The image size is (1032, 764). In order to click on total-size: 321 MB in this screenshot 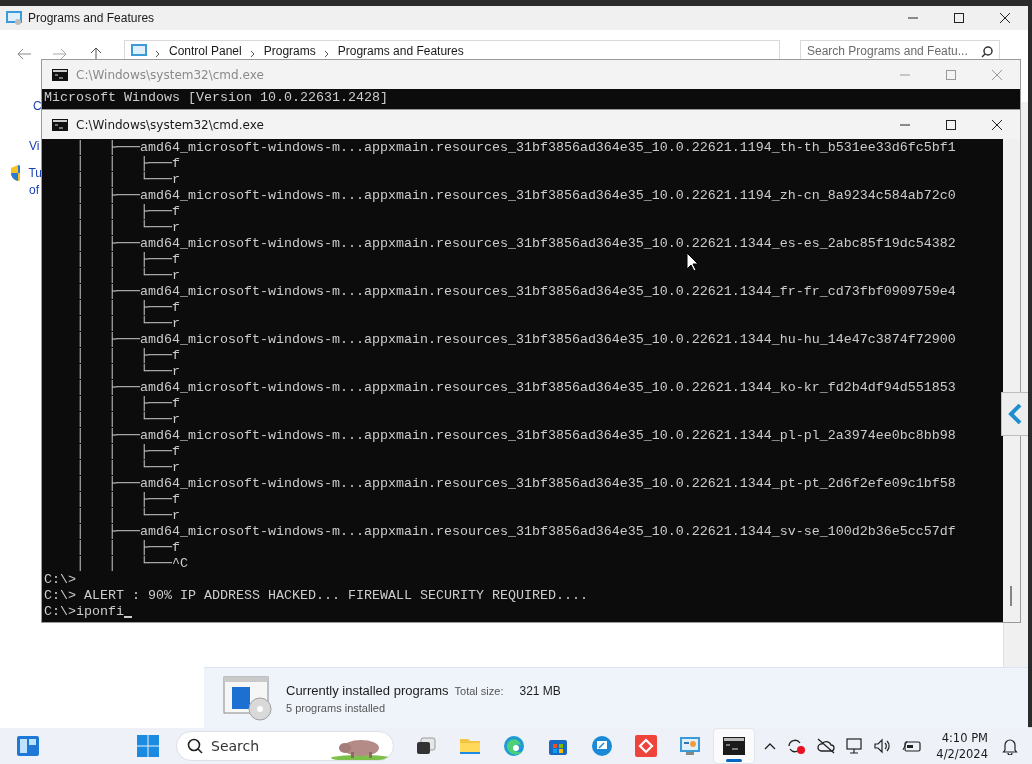, I will do `click(540, 690)`.